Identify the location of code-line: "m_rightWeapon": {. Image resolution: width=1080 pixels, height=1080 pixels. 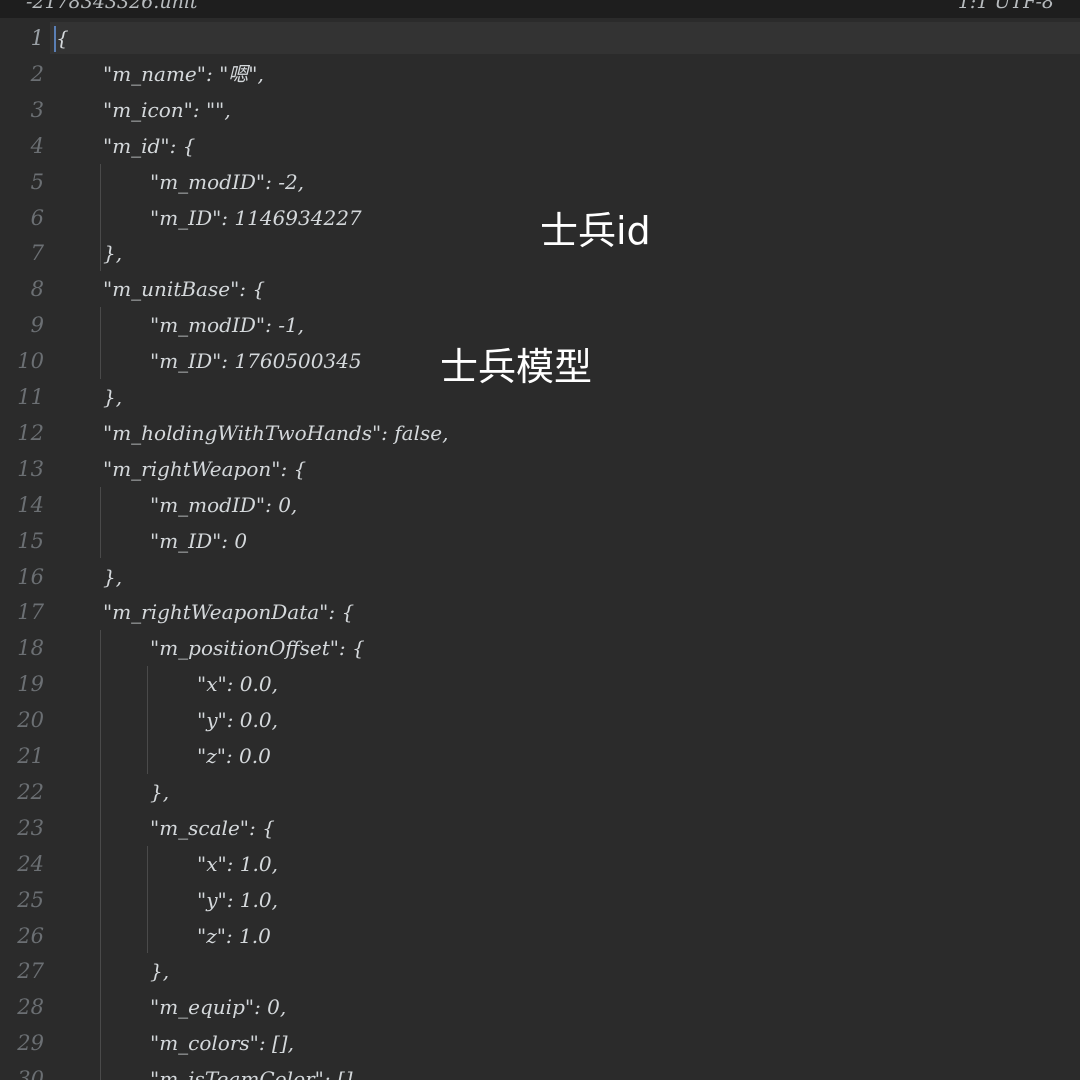
(204, 469).